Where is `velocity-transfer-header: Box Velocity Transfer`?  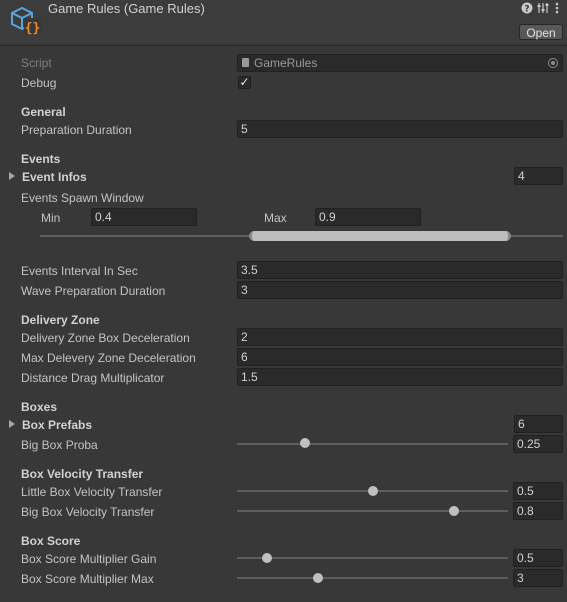
velocity-transfer-header: Box Velocity Transfer is located at coordinates (82, 474).